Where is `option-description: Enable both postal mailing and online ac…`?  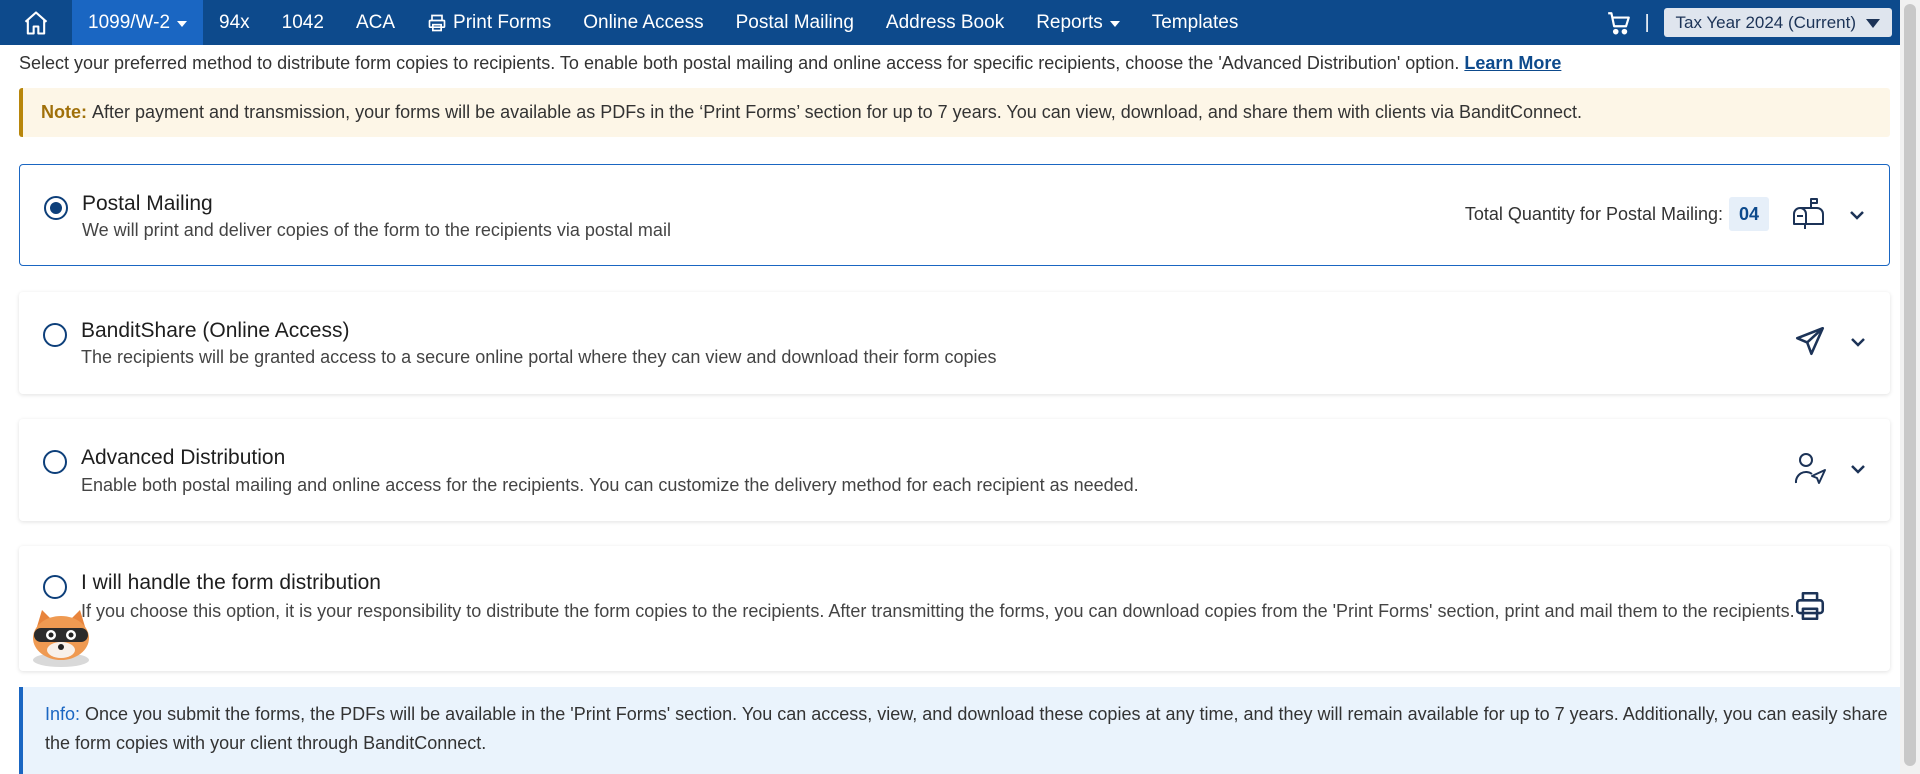
option-description: Enable both postal mailing and online ac… is located at coordinates (610, 485).